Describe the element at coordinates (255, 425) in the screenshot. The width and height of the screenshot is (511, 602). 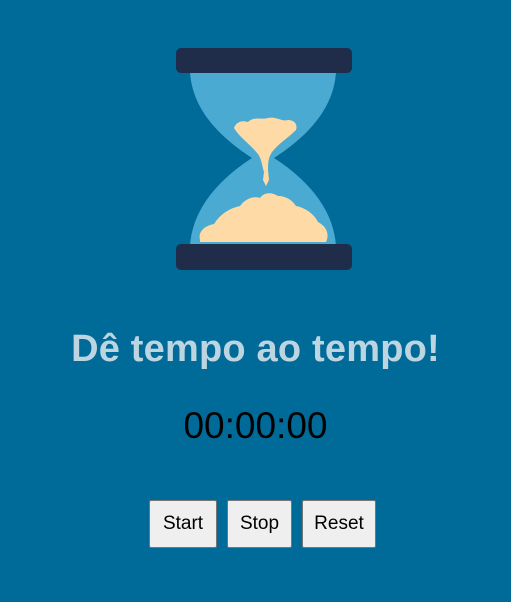
I see `timer-display: 00:00:00` at that location.